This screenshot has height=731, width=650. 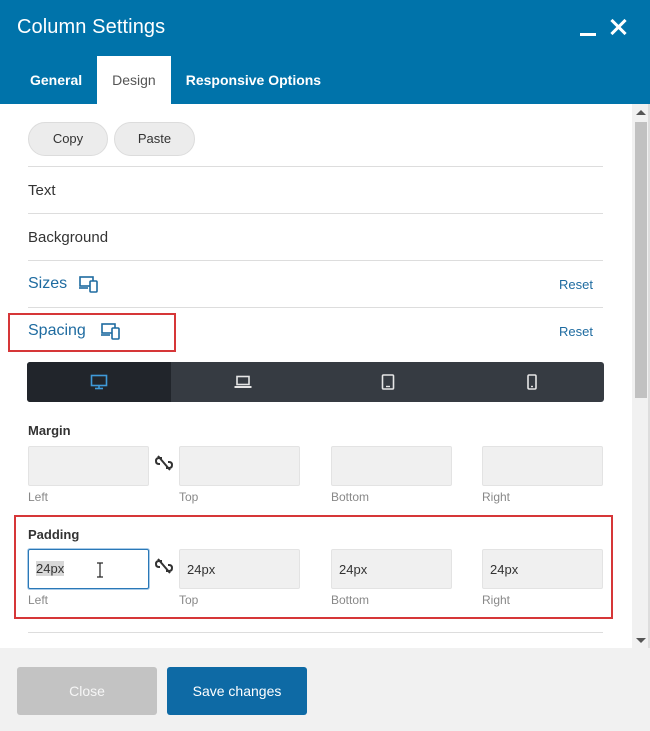 I want to click on desktop-icon, so click(x=99, y=382).